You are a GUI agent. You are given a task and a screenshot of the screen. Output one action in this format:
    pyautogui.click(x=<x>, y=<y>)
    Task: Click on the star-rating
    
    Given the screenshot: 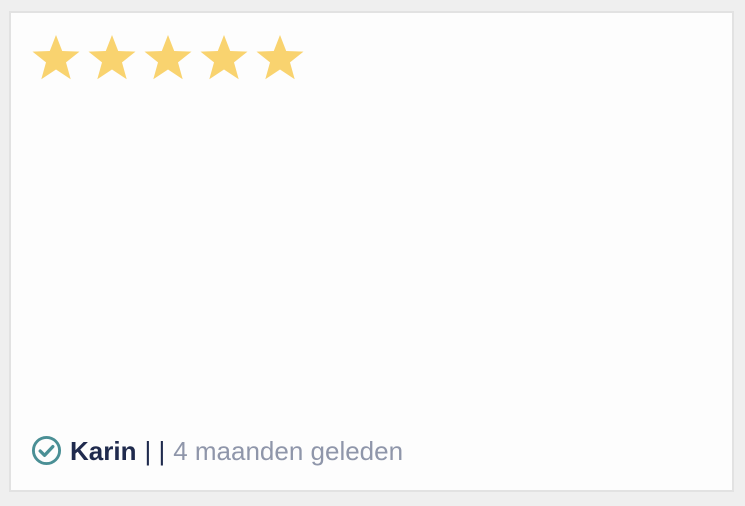 What is the action you would take?
    pyautogui.click(x=168, y=58)
    